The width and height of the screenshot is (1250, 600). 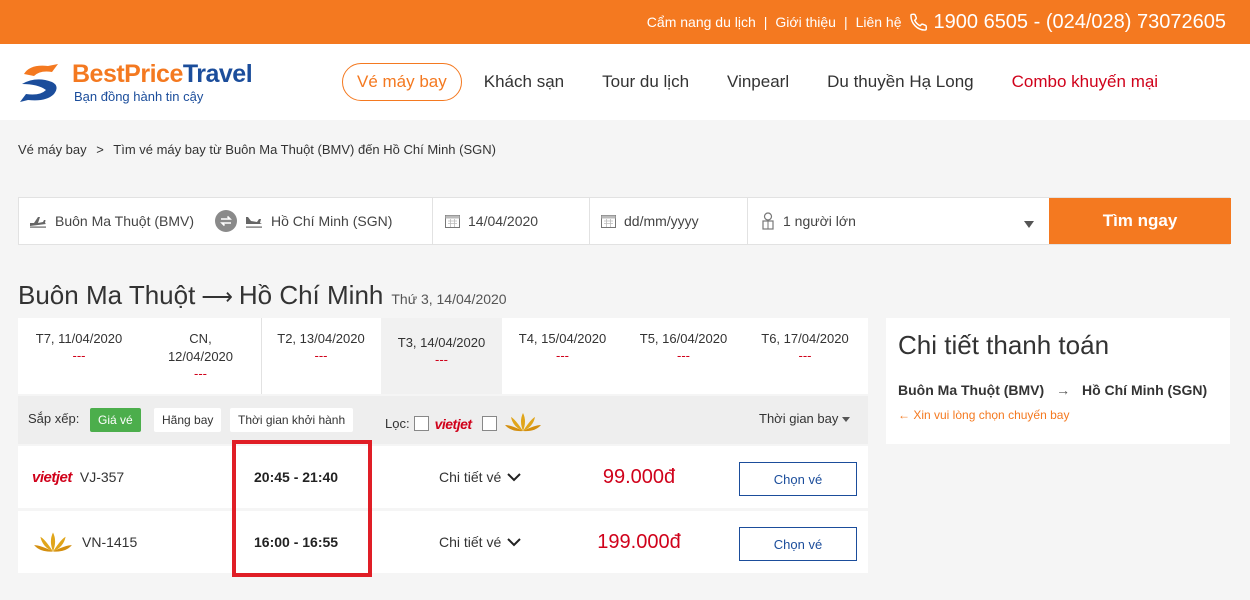 I want to click on date-tab-6: T6, 17/04/2020 ---, so click(x=805, y=356).